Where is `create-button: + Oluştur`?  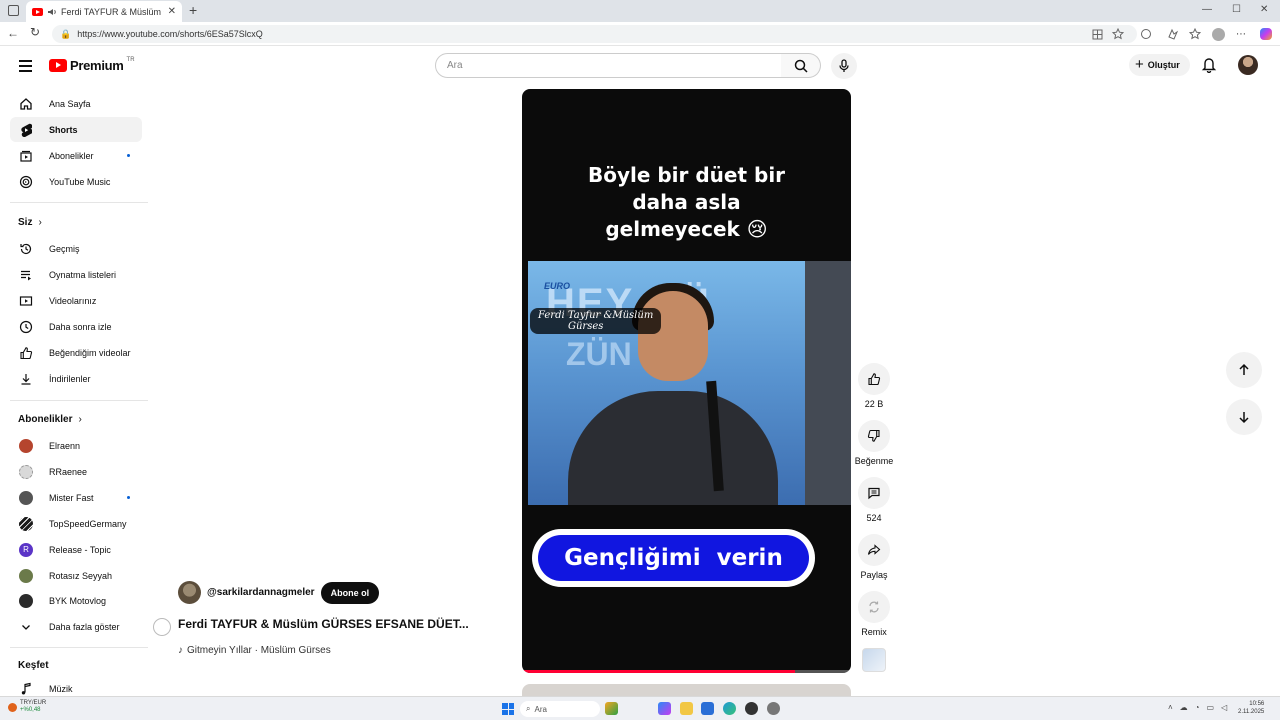 create-button: + Oluştur is located at coordinates (1159, 65).